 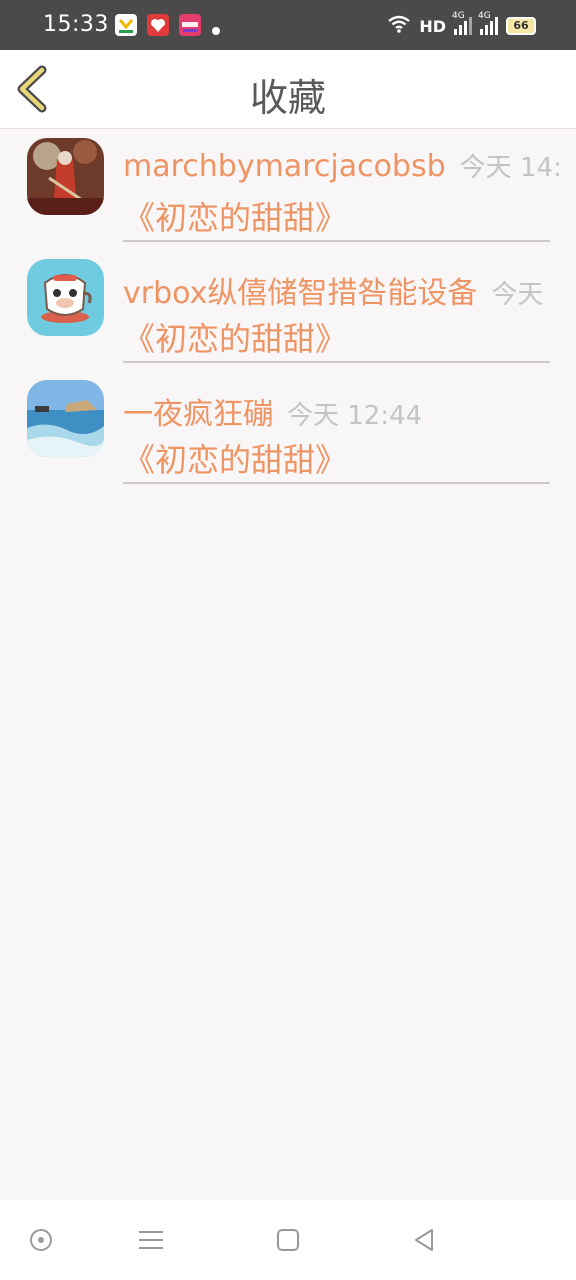 I want to click on list-item: 一夜疯狂磞 今天 12:44 《初恋的甜甜》, so click(x=288, y=431).